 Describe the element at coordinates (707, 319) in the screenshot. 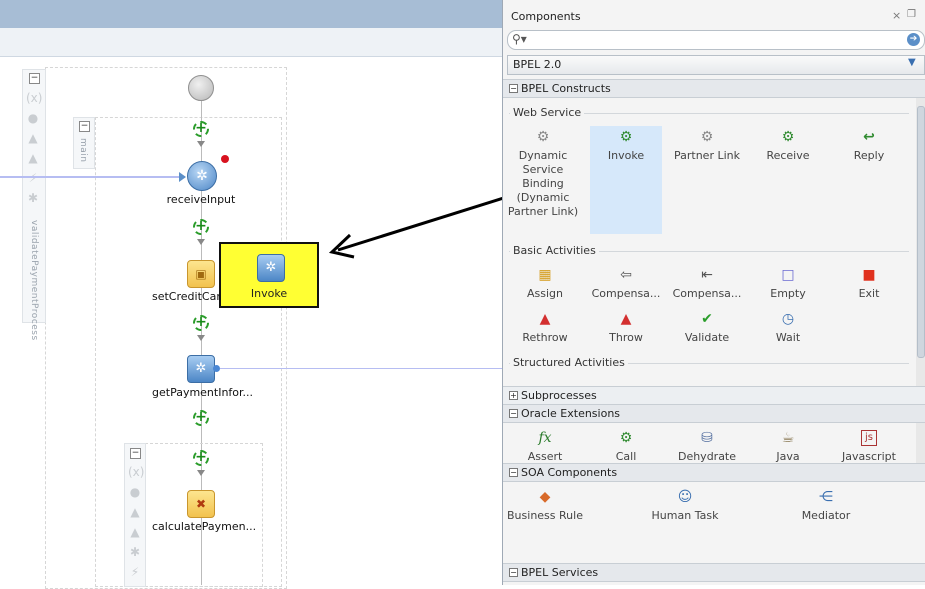

I see `validate-icon: ✔` at that location.